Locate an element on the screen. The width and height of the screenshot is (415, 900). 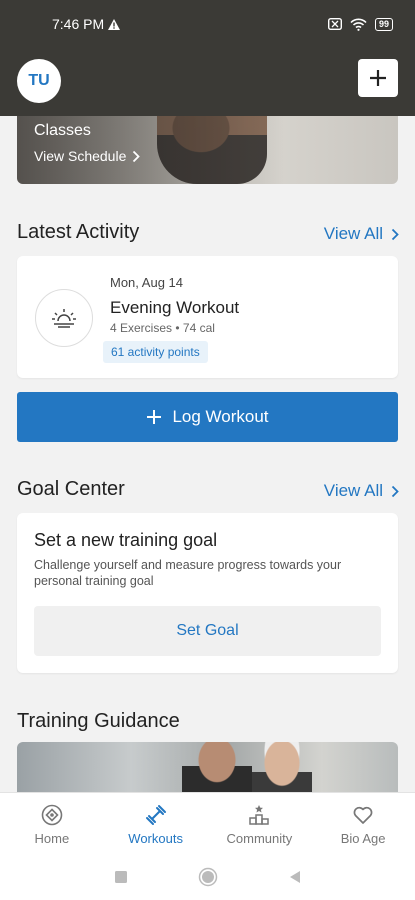
view-schedule-link: View Schedule is located at coordinates (87, 156).